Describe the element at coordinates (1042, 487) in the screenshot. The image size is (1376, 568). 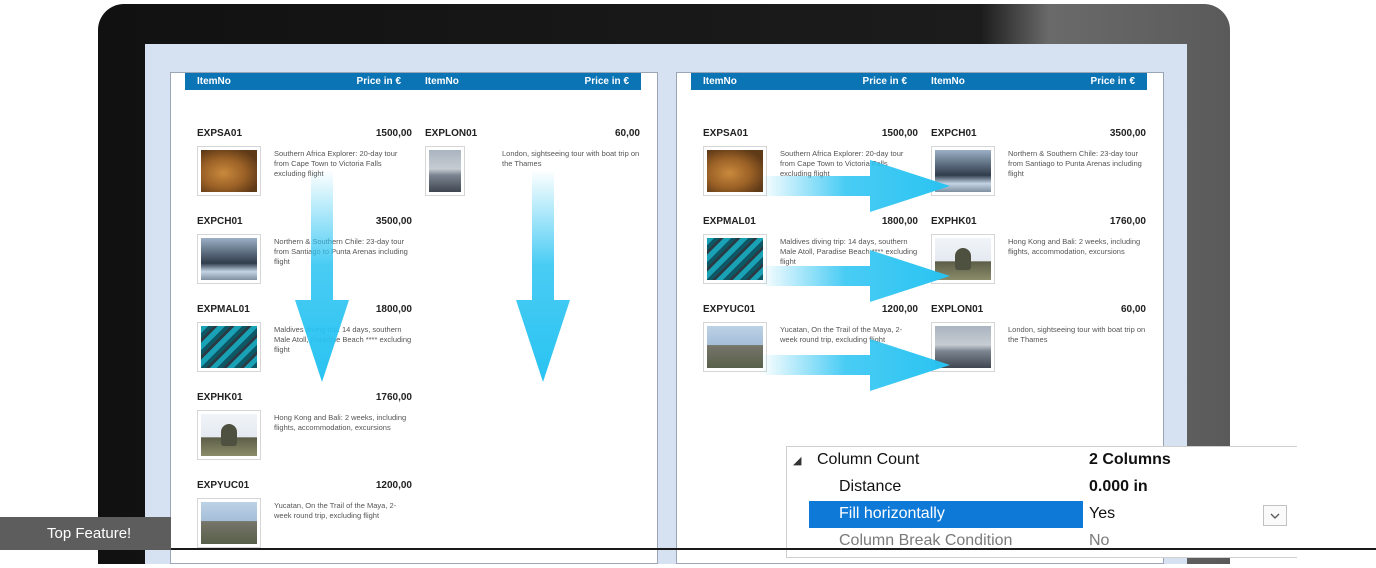
I see `property-row-distance: Distance 0.000 in` at that location.